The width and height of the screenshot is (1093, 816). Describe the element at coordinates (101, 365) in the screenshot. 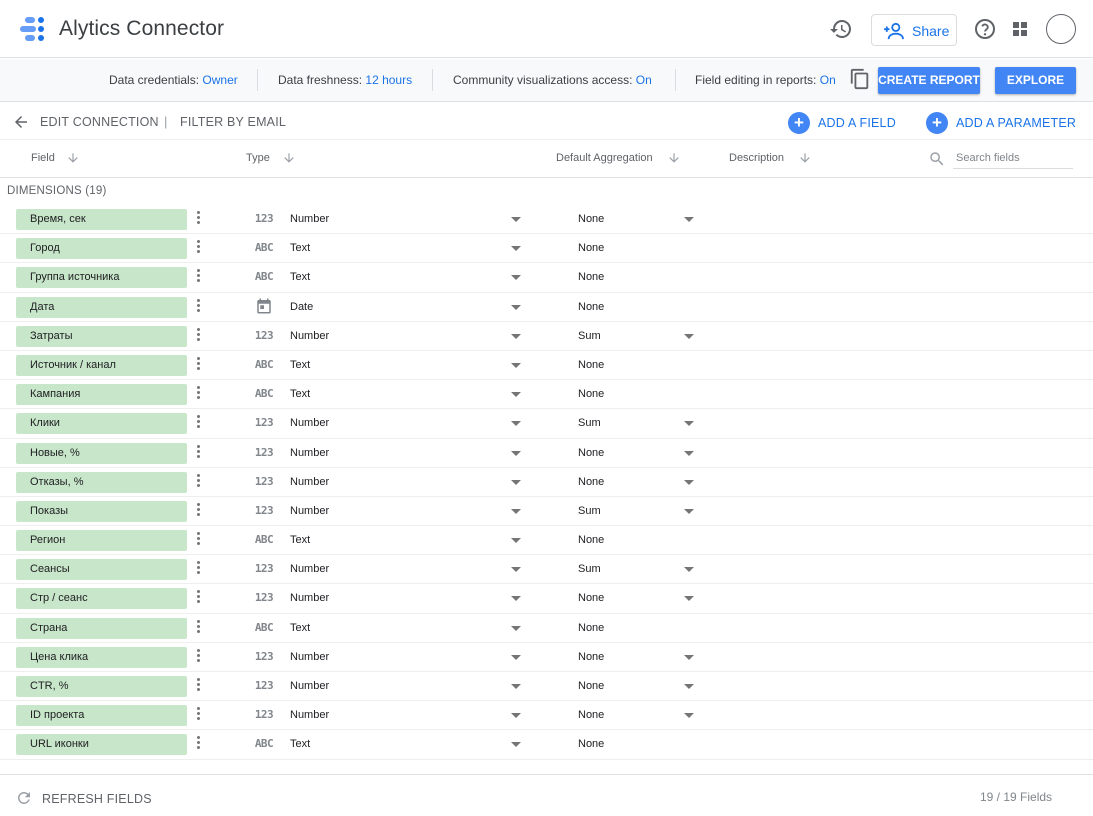

I see `dimension-chip: Источник / канал` at that location.